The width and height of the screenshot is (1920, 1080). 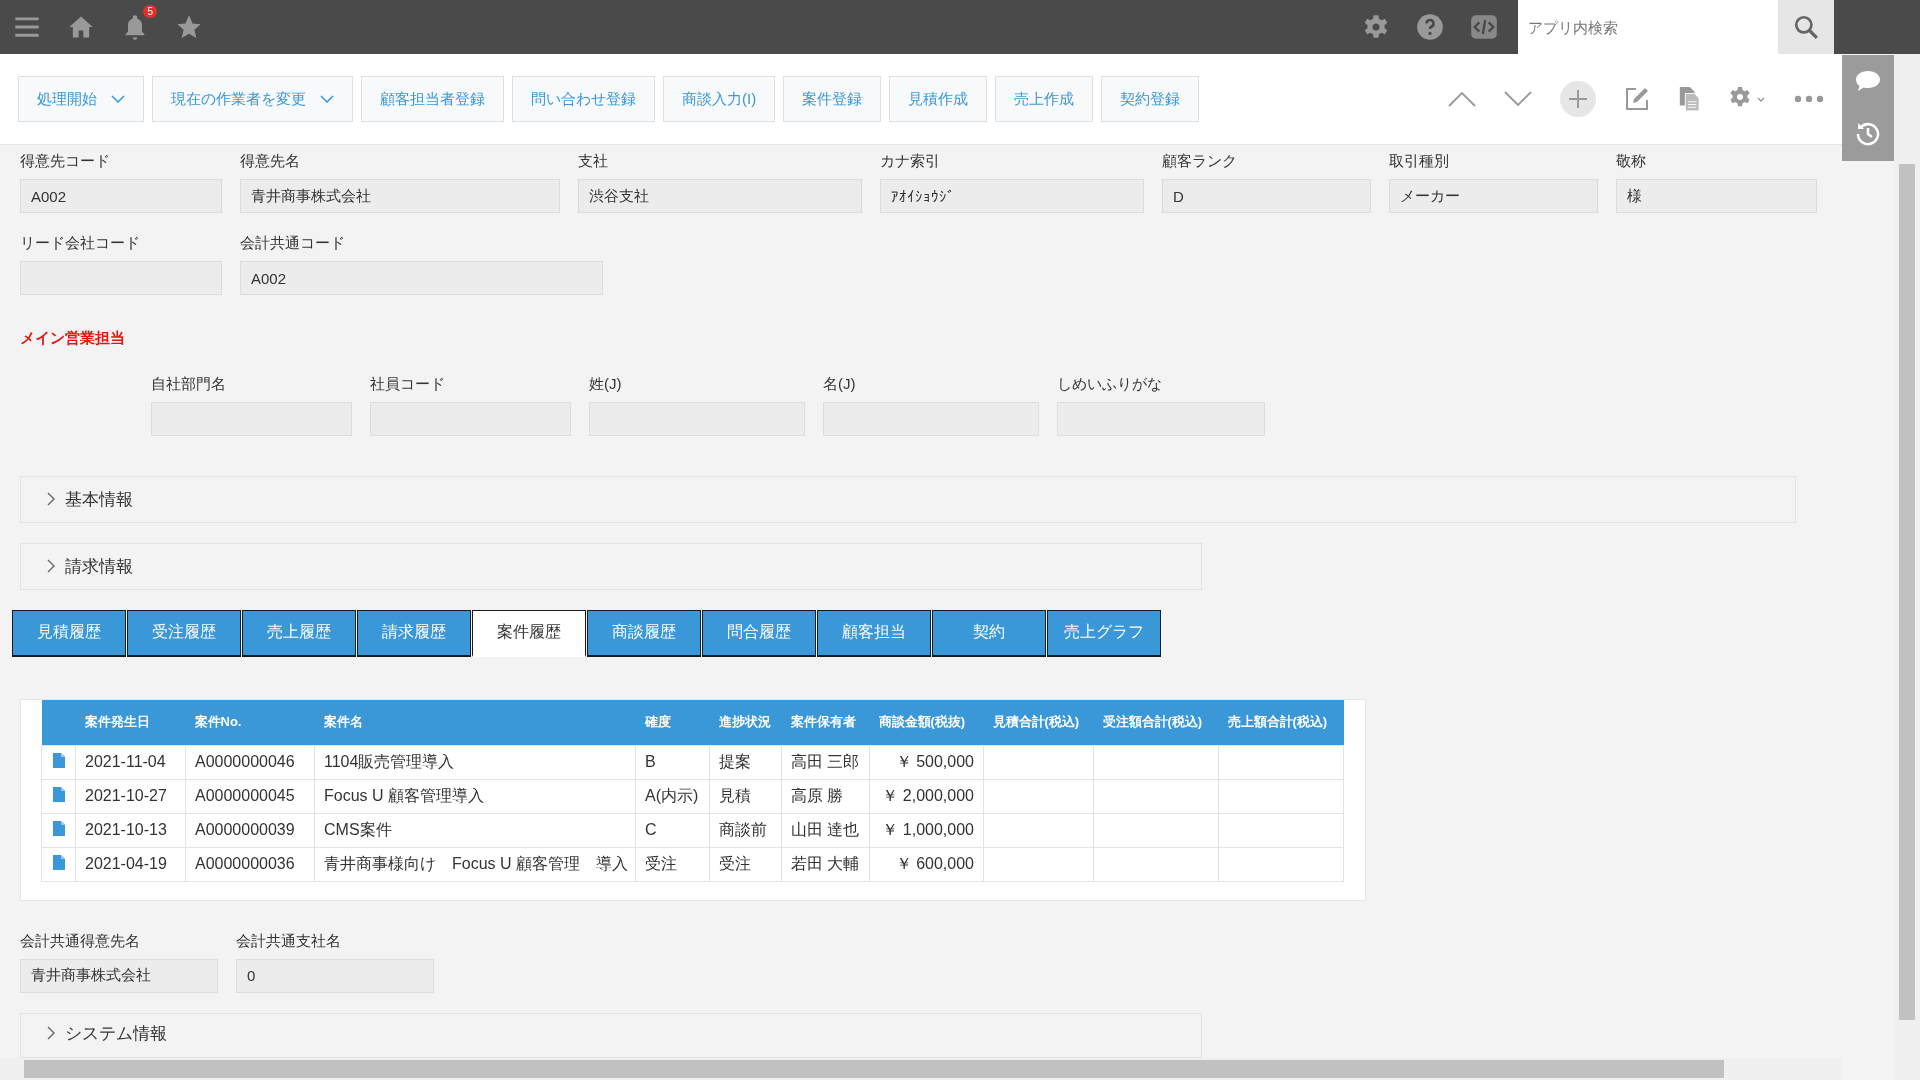 I want to click on tab: 案件履歴, so click(x=529, y=633).